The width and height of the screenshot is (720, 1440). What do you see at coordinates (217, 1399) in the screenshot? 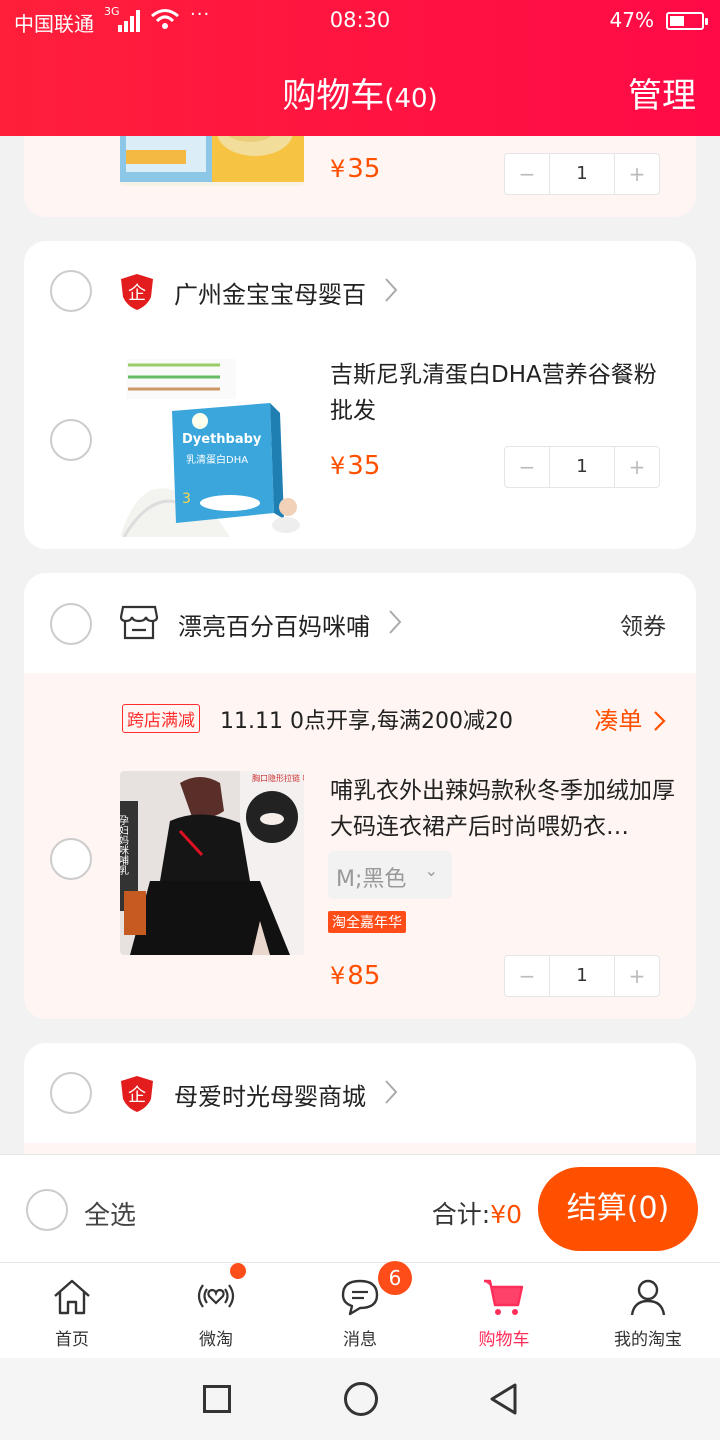
I see `recent-apps-button` at bounding box center [217, 1399].